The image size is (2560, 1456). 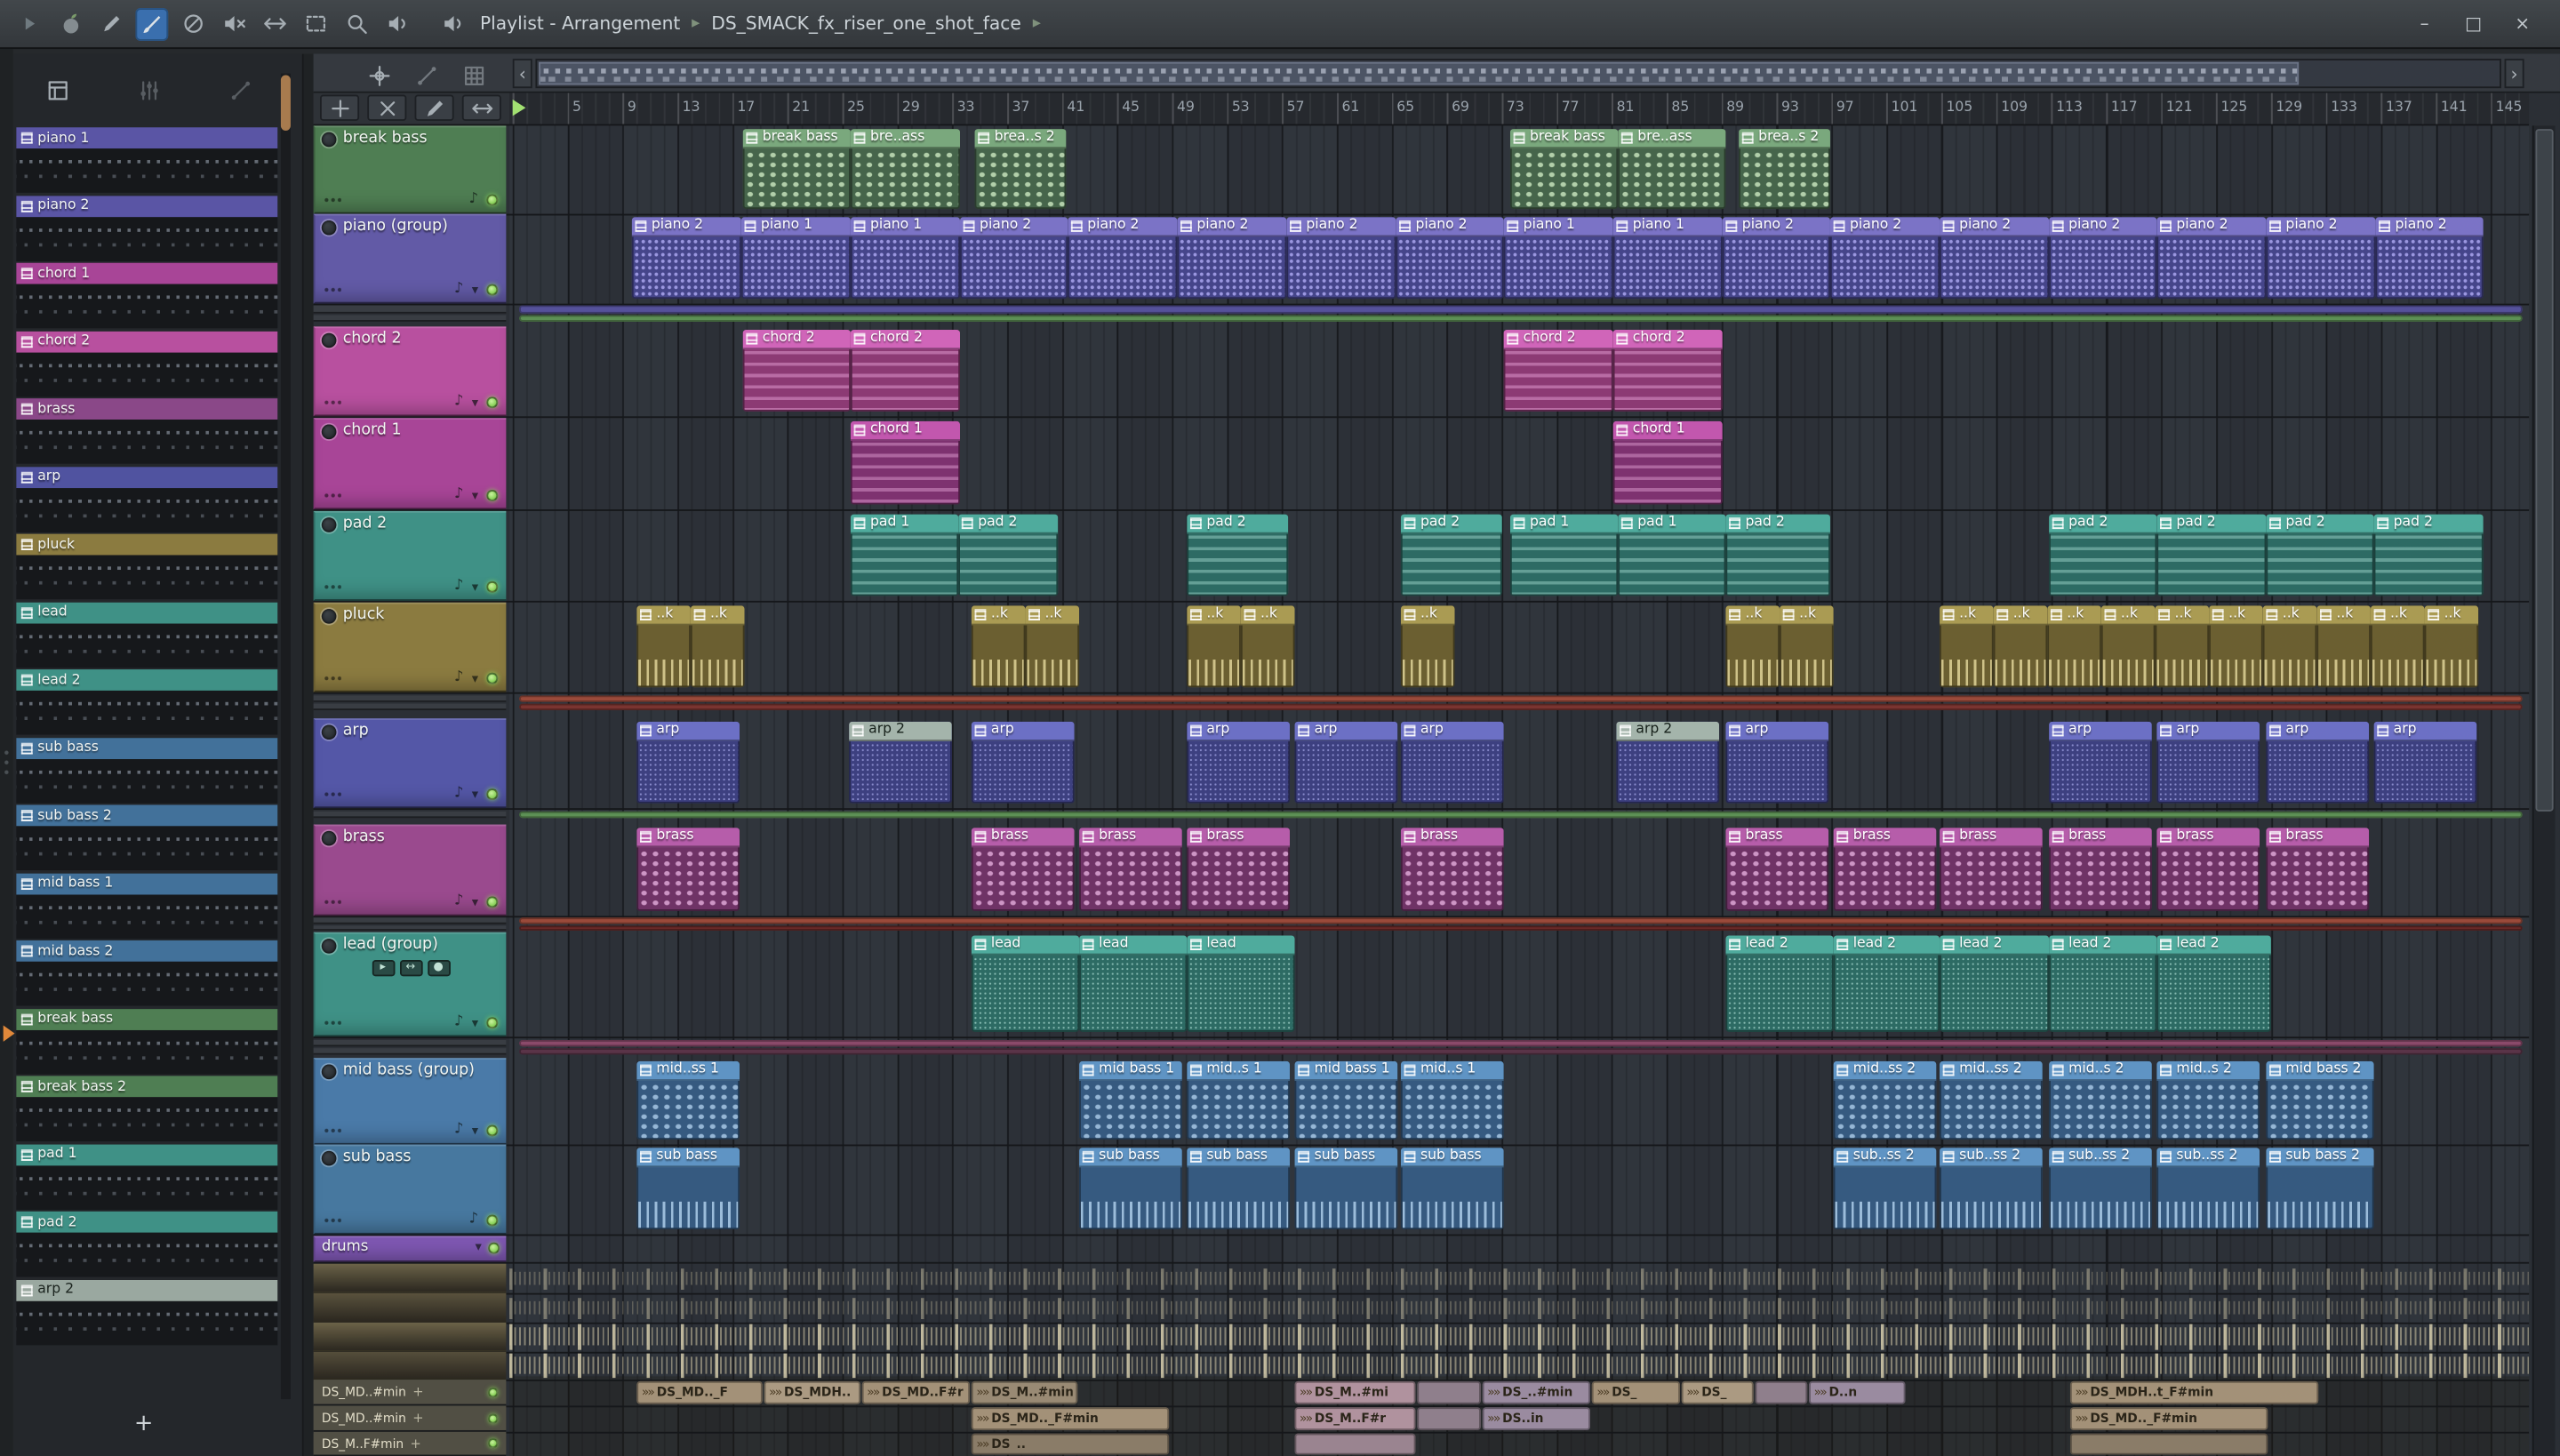 What do you see at coordinates (1070, 1444) in the screenshot?
I see `audio-clip-ds: »» DS_..` at bounding box center [1070, 1444].